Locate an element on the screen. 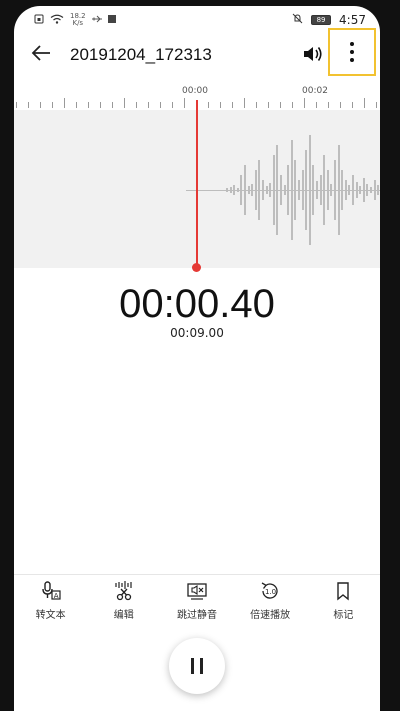  scissors-icon is located at coordinates (124, 591).